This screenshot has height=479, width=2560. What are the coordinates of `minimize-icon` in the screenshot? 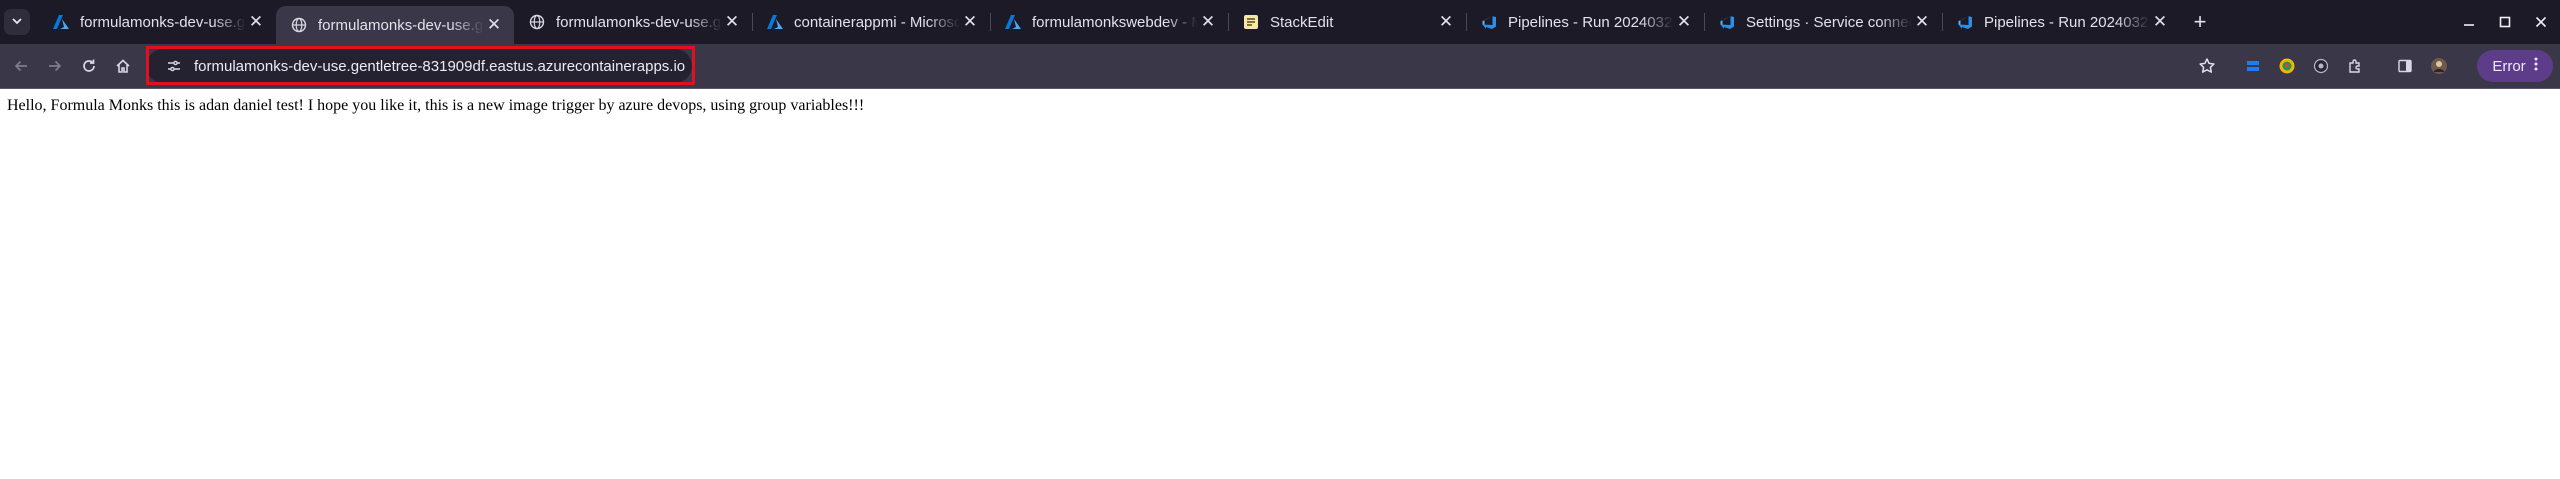 It's located at (2469, 25).